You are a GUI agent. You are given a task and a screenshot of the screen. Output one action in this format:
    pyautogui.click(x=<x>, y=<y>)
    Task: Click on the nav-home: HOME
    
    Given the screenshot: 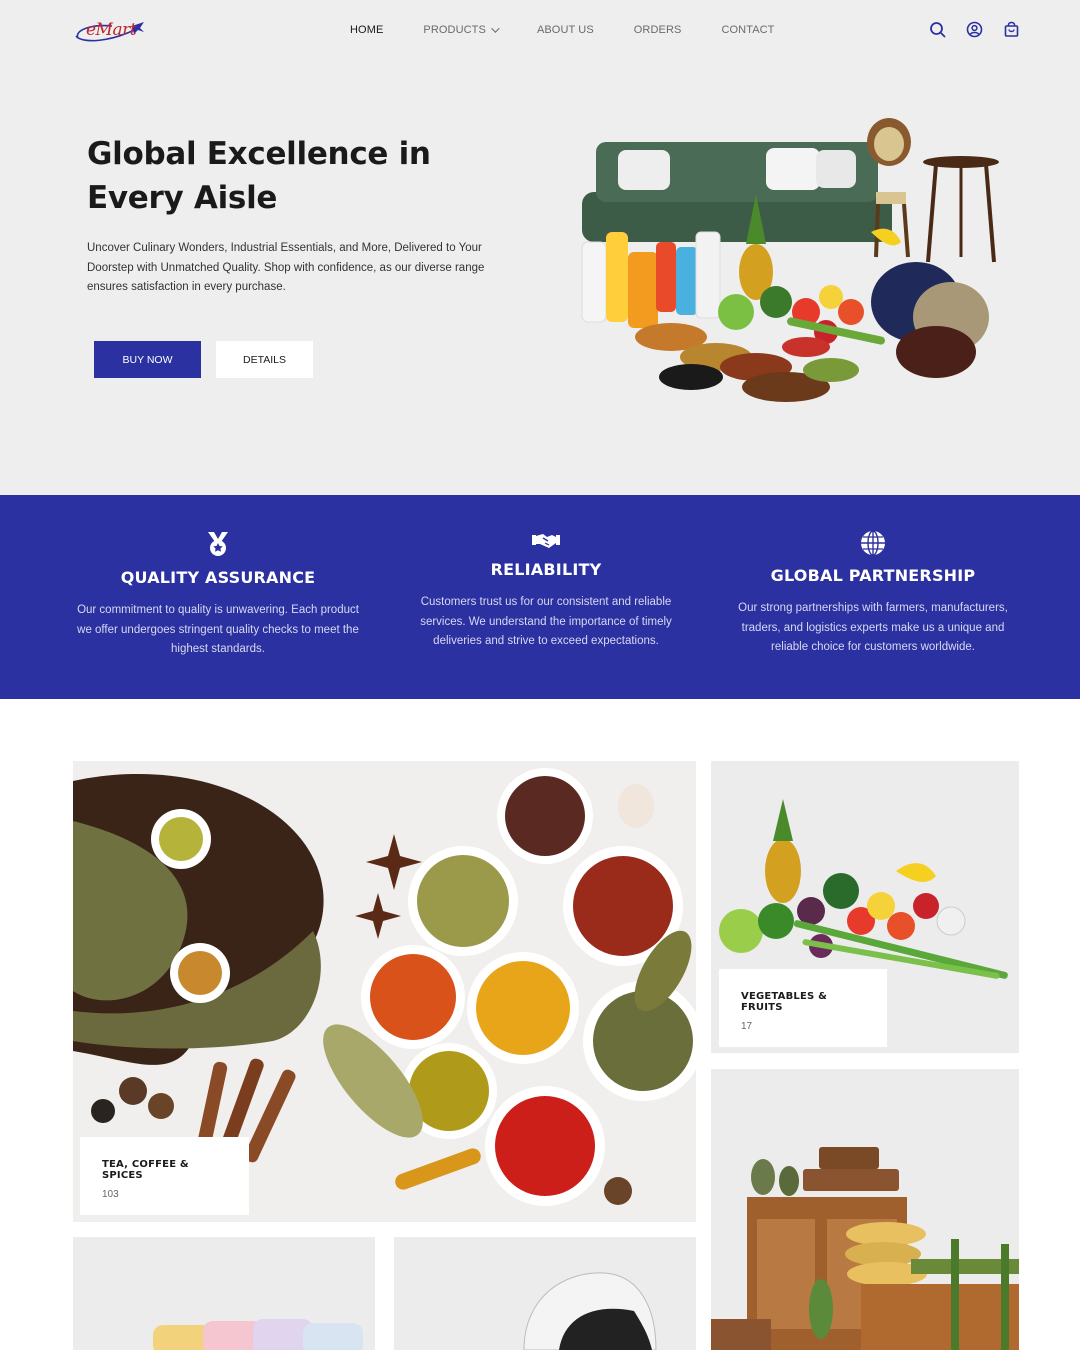 What is the action you would take?
    pyautogui.click(x=366, y=30)
    